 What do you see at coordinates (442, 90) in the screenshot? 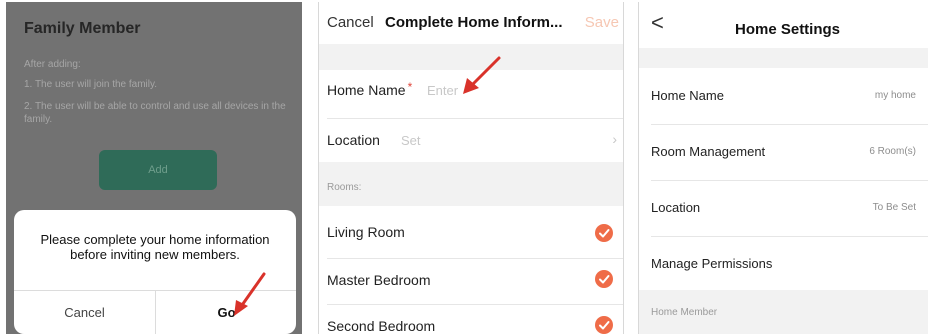
I see `home-name-input: Enter` at bounding box center [442, 90].